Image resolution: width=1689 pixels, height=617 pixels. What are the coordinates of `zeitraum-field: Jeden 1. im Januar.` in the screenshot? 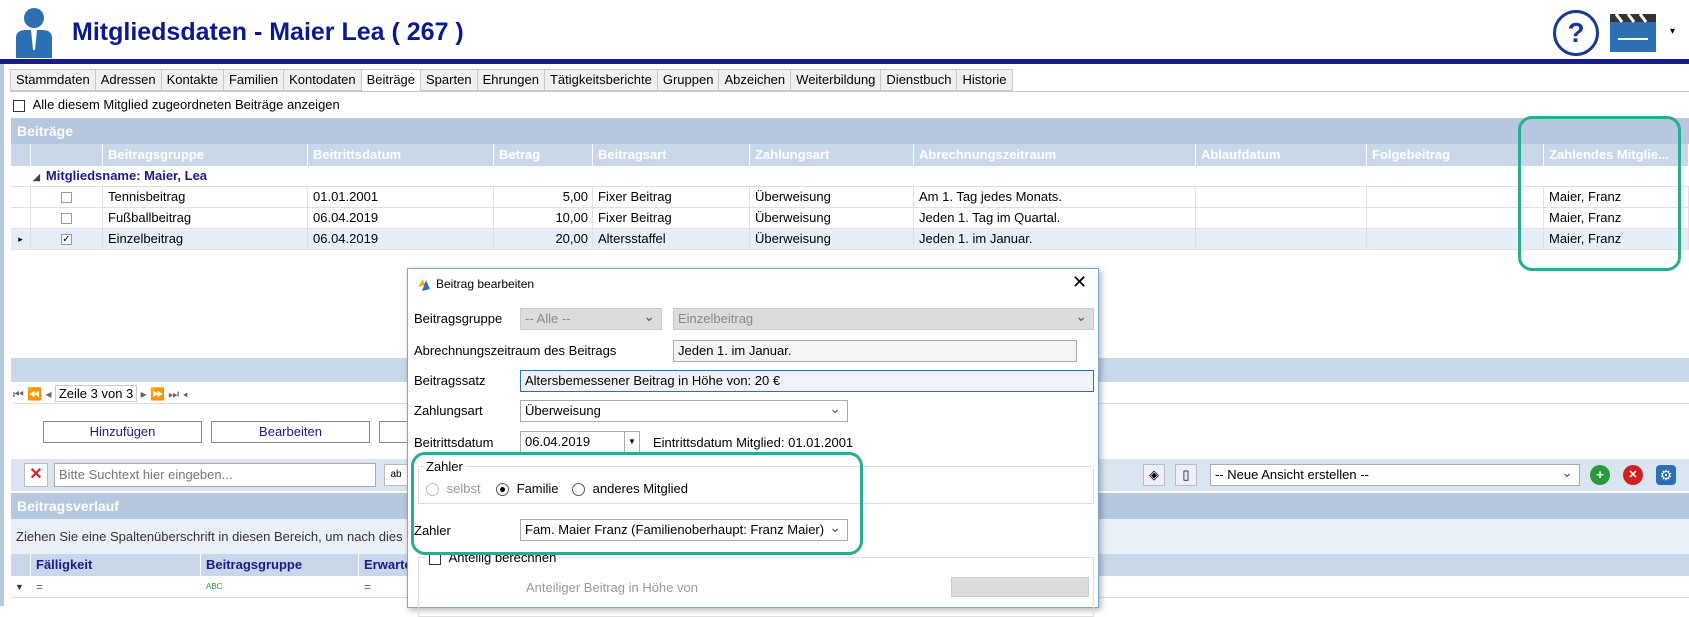 It's located at (875, 351).